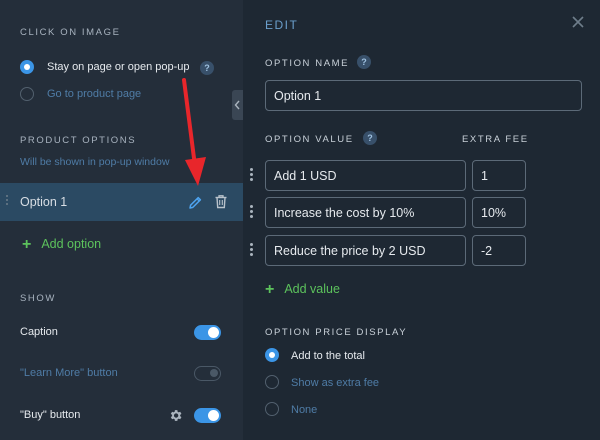 Image resolution: width=600 pixels, height=440 pixels. I want to click on radio-none, so click(272, 409).